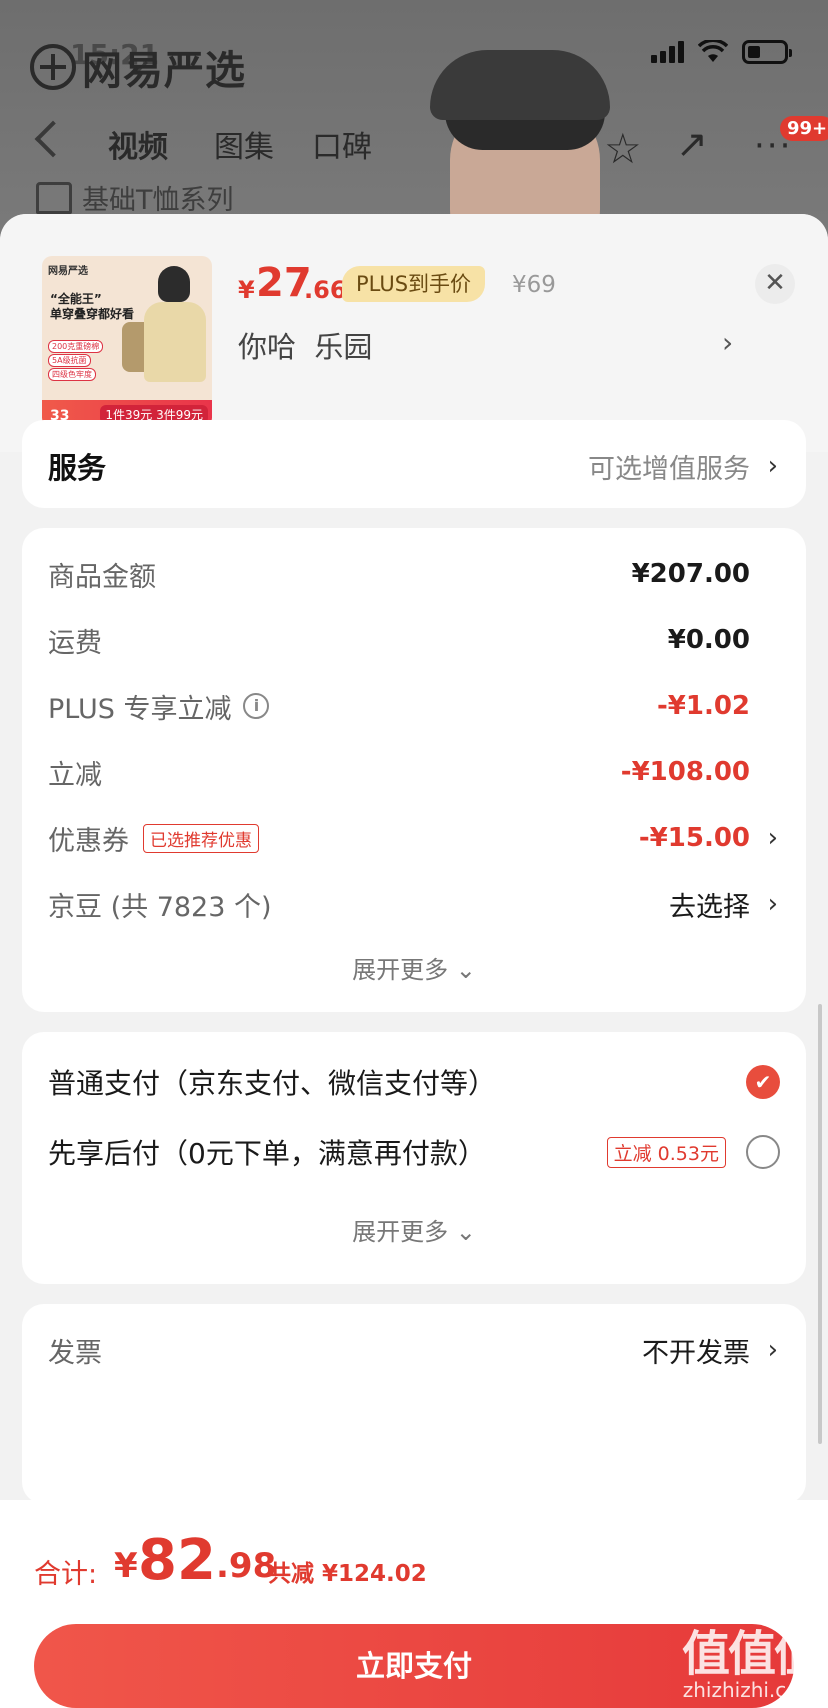  I want to click on selected-variant: 你哈 乐园, so click(305, 345).